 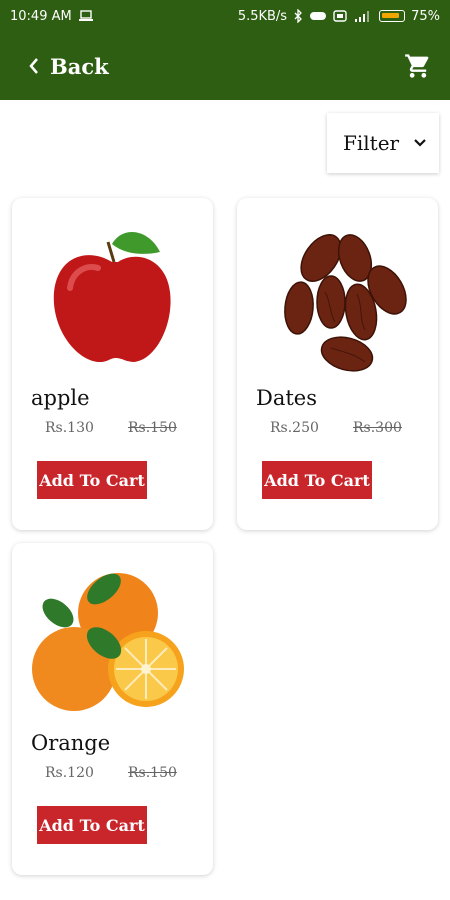 I want to click on back-button: Back, so click(x=68, y=66).